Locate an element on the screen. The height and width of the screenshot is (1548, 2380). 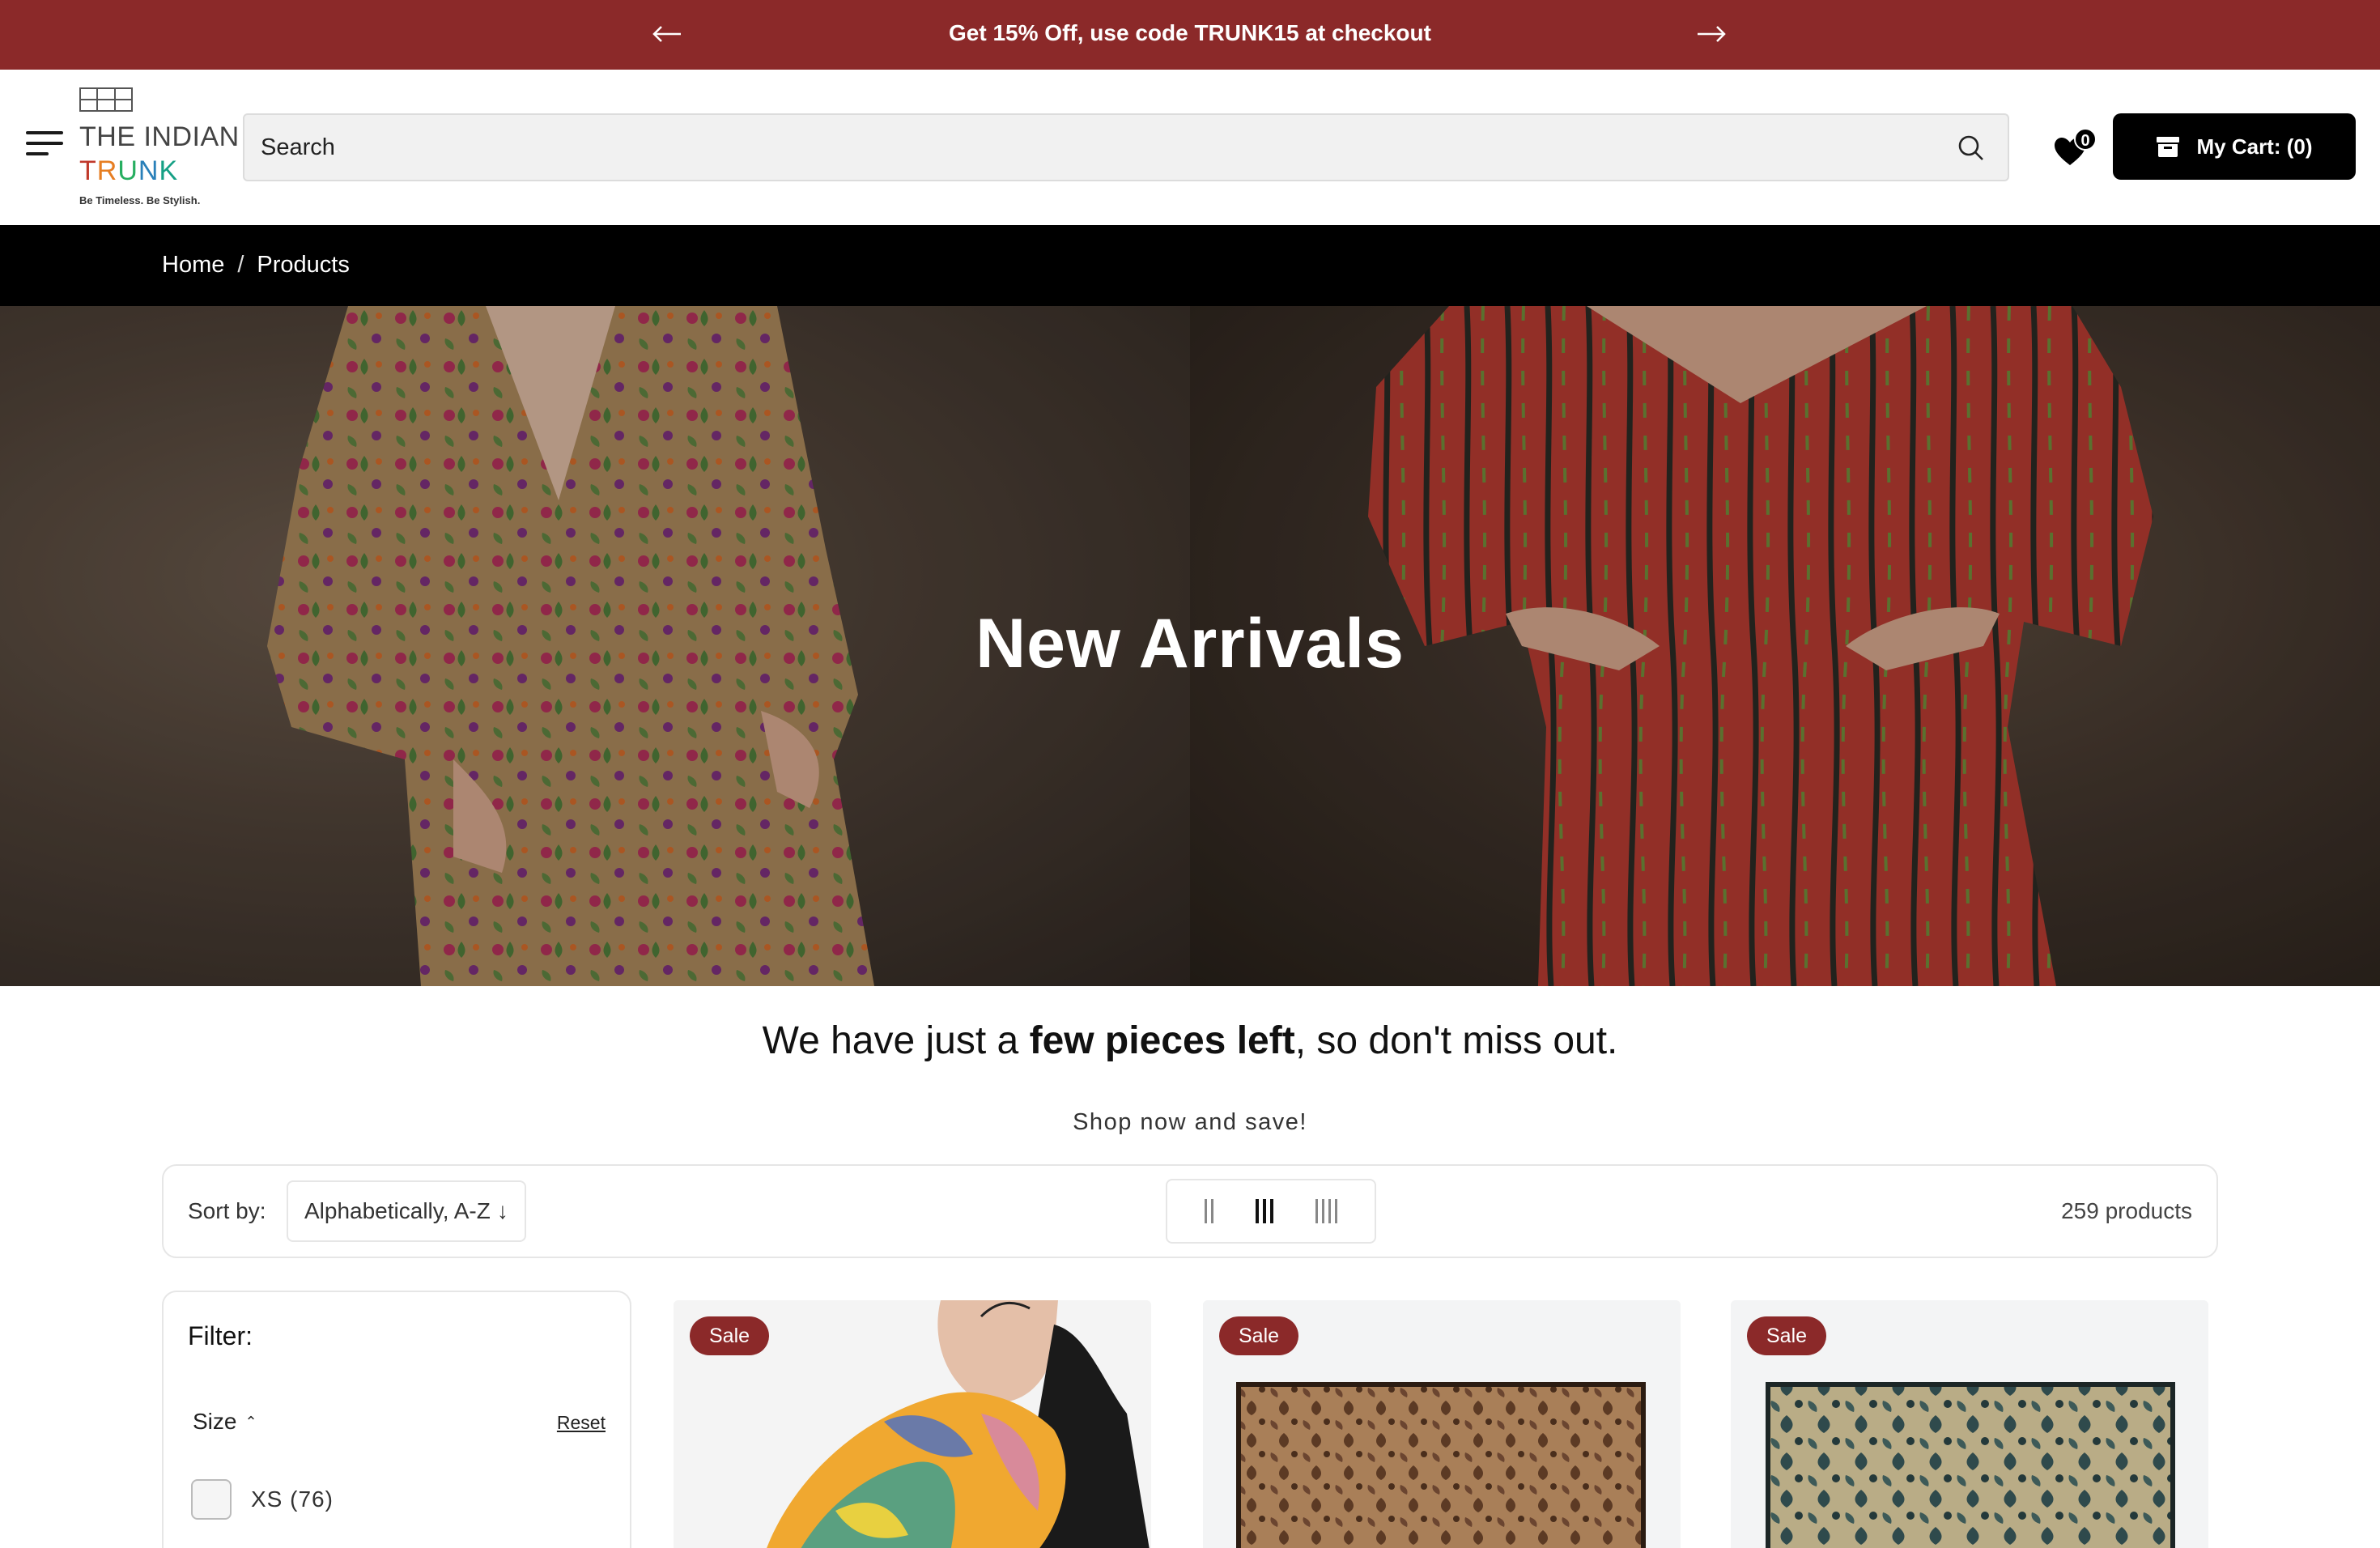
grid-3-columns-button is located at coordinates (1264, 1211).